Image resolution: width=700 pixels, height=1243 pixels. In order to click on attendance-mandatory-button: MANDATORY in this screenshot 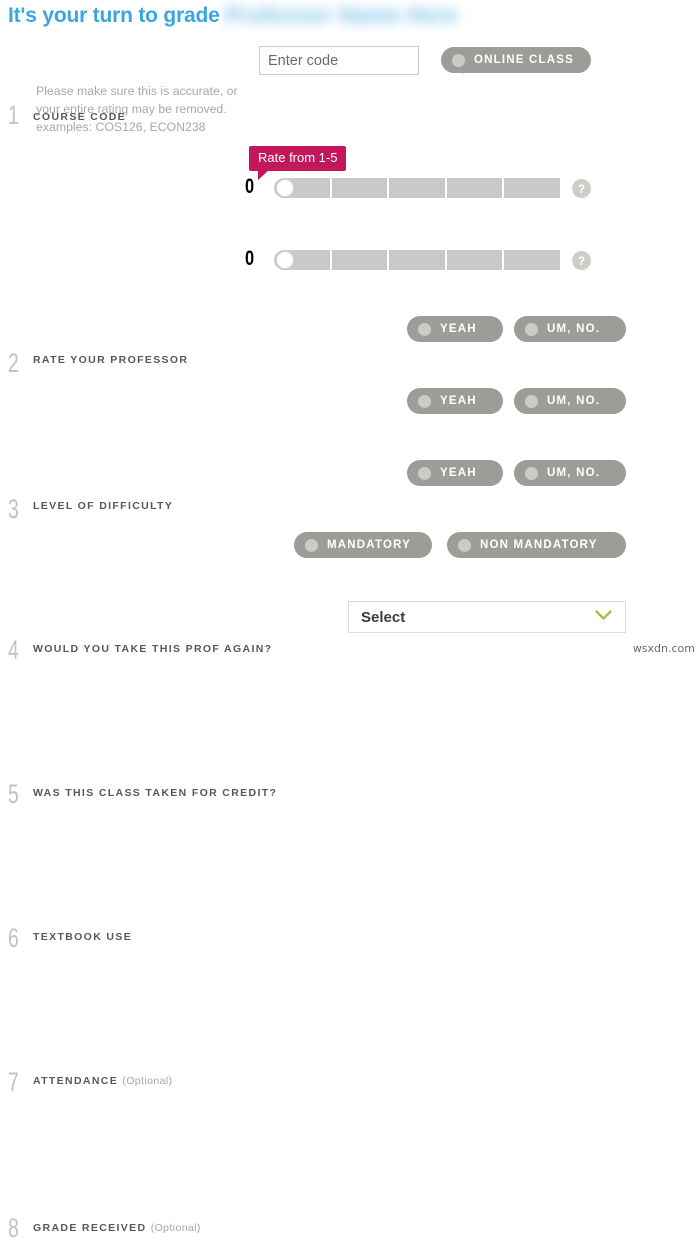, I will do `click(363, 545)`.